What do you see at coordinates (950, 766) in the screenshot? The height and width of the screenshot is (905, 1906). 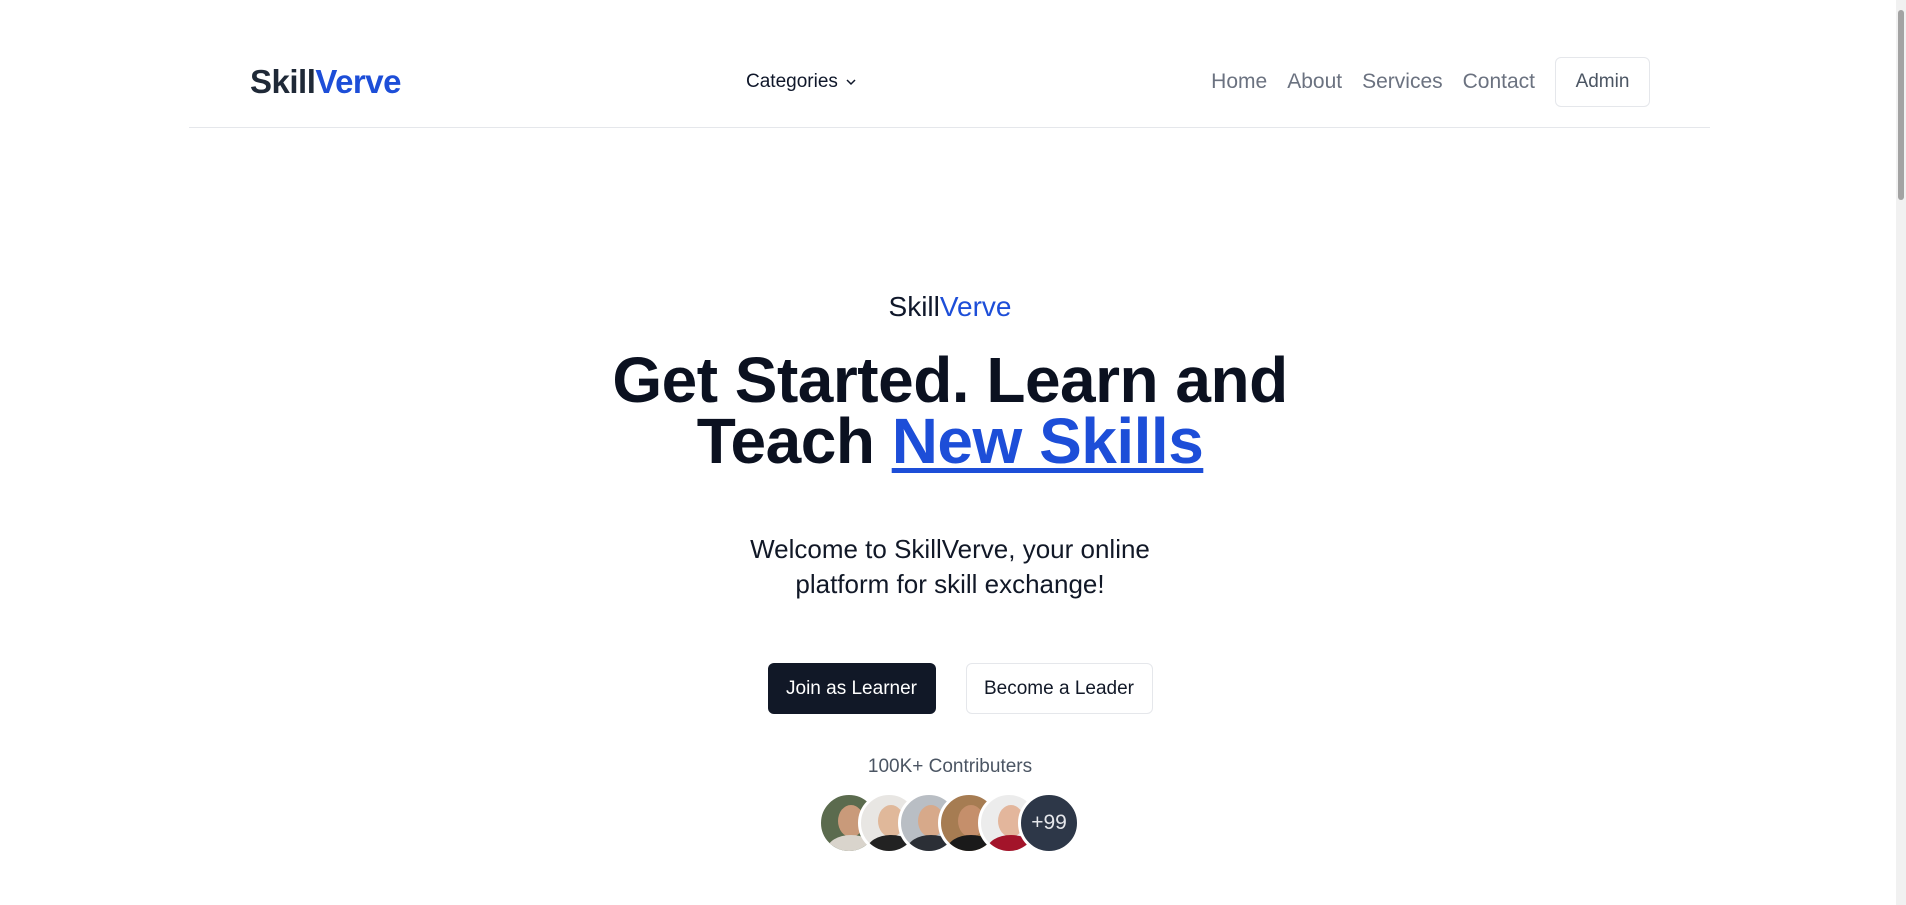 I see `contributors-label: 100K+ Contributers` at bounding box center [950, 766].